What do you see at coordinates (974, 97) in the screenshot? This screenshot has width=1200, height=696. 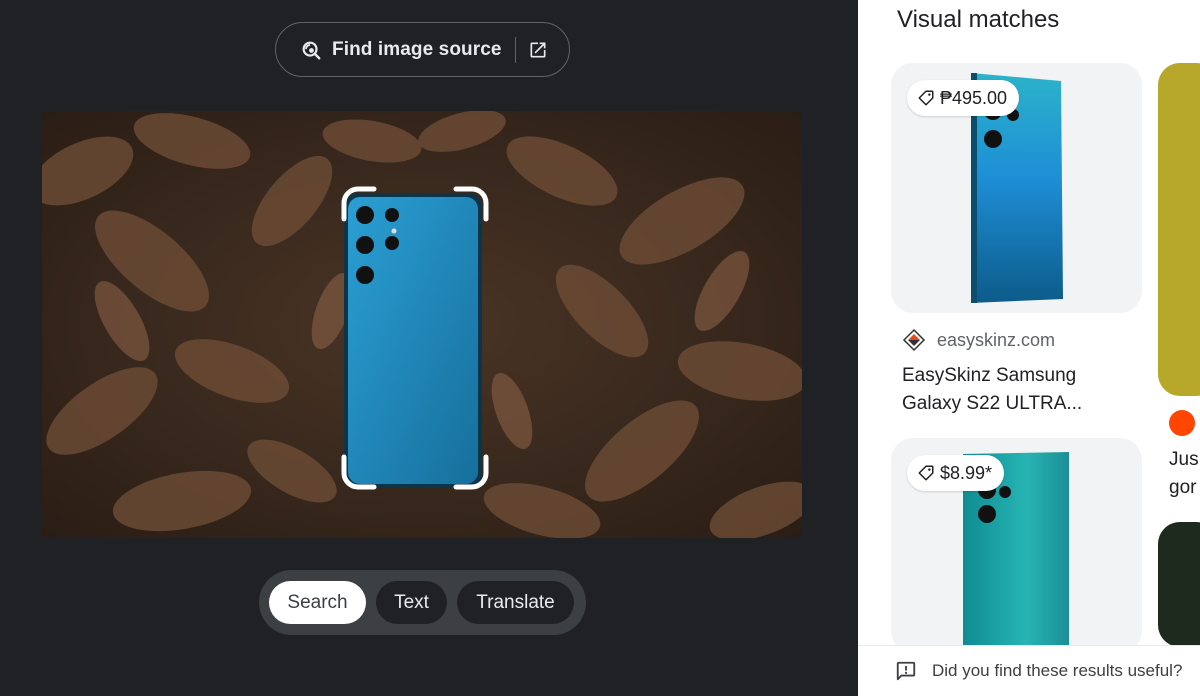 I see `price-label: ₱495.00` at bounding box center [974, 97].